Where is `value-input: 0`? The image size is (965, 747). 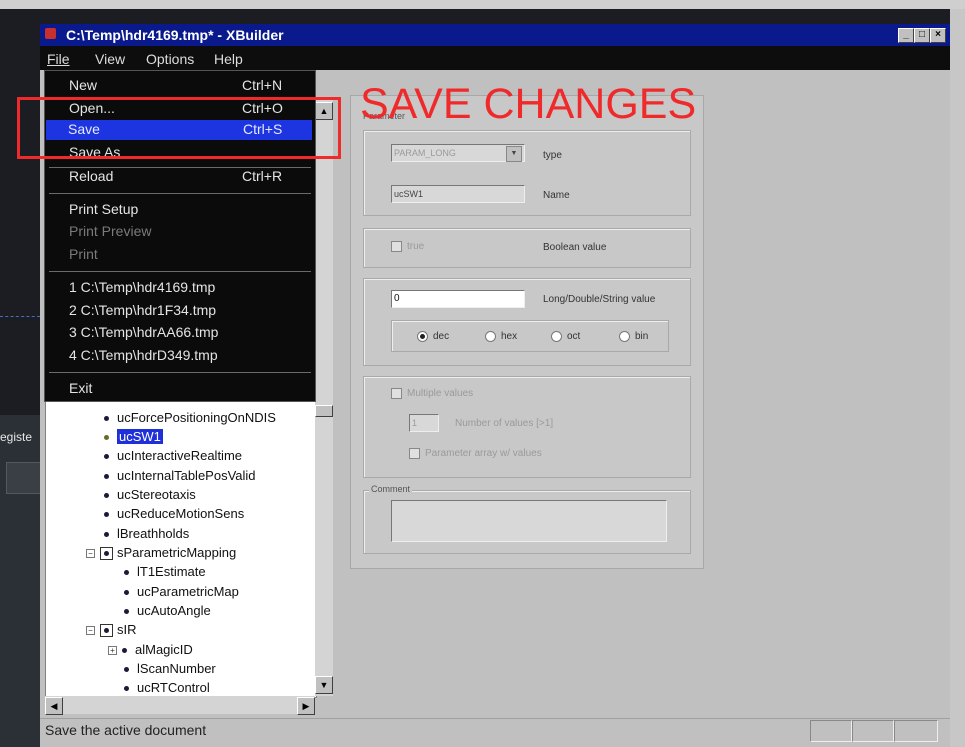 value-input: 0 is located at coordinates (458, 299).